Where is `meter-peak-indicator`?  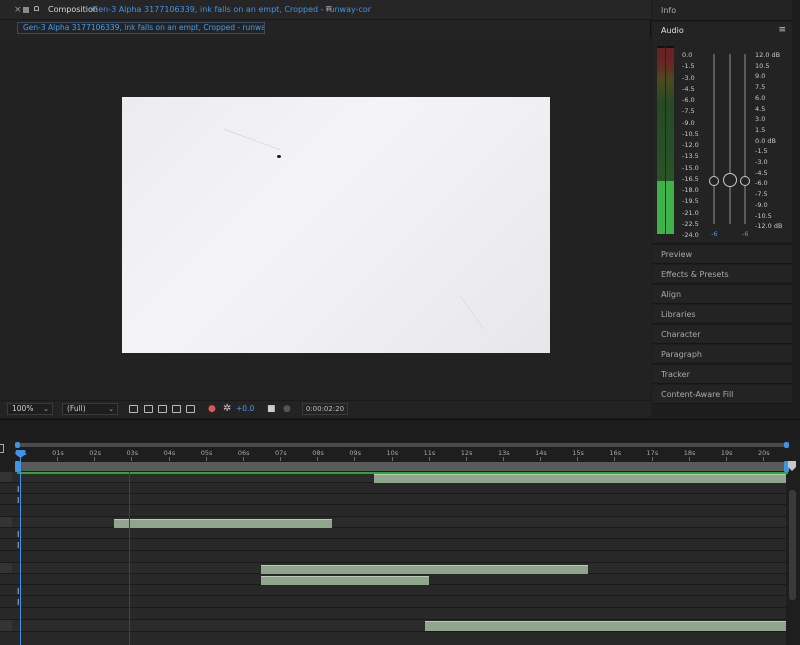 meter-peak-indicator is located at coordinates (661, 47).